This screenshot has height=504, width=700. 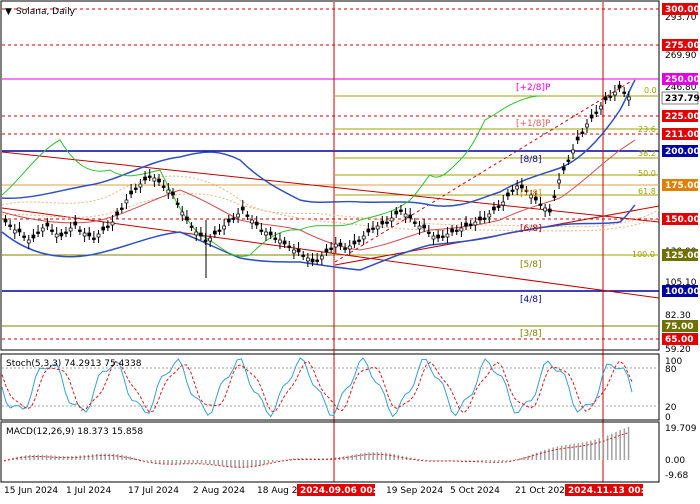 I want to click on murrey-label: [+2/8]P, so click(x=533, y=88).